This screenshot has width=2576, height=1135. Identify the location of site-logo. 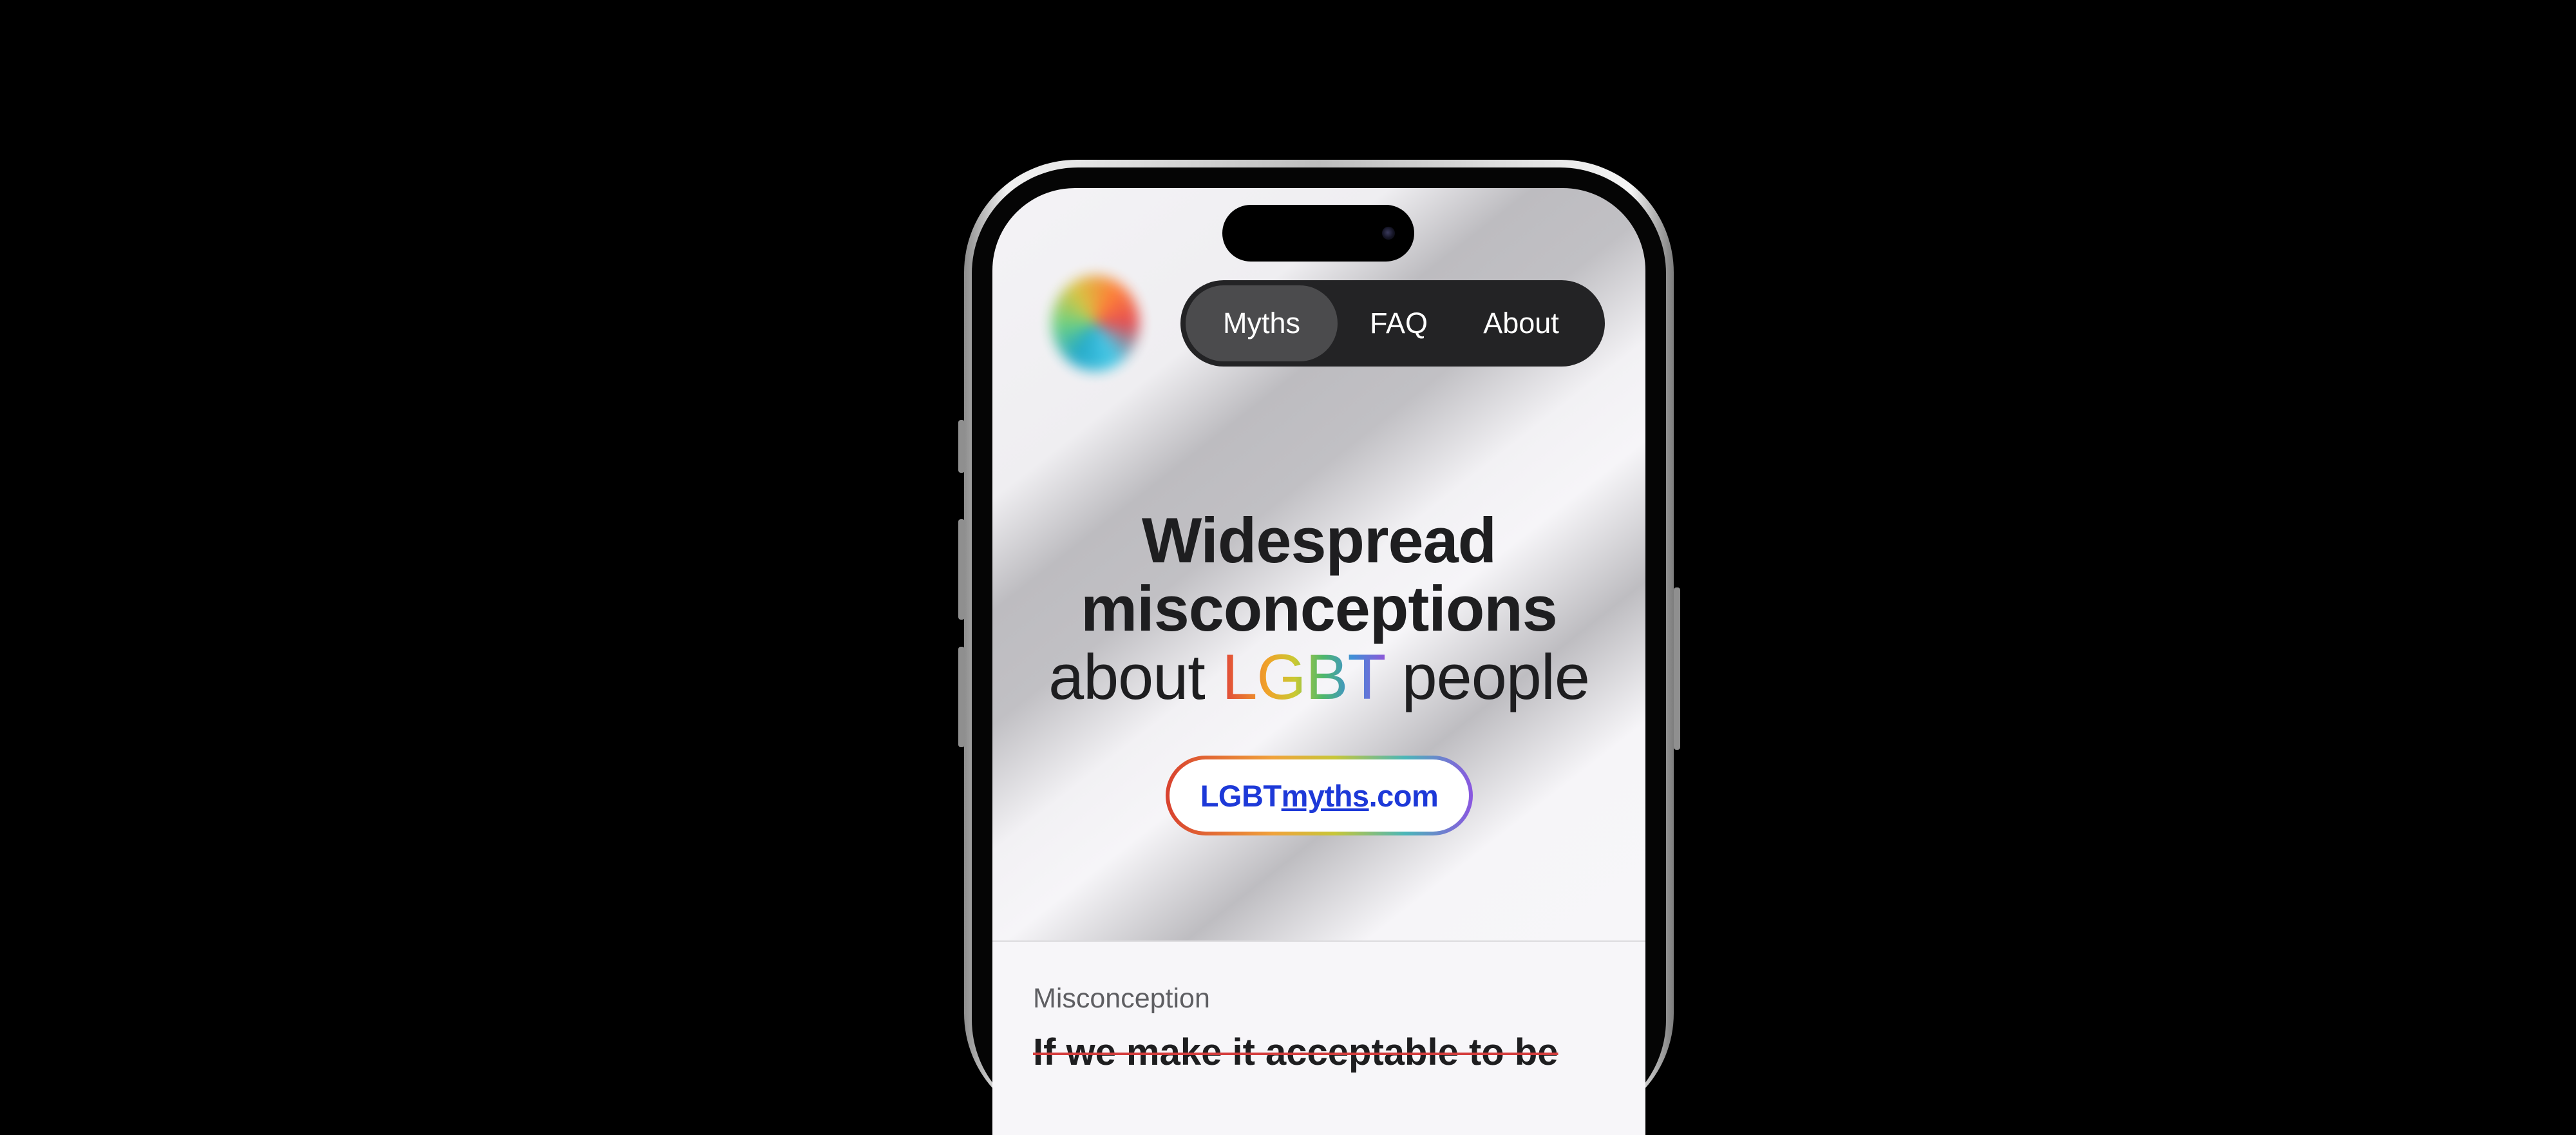
(1095, 323).